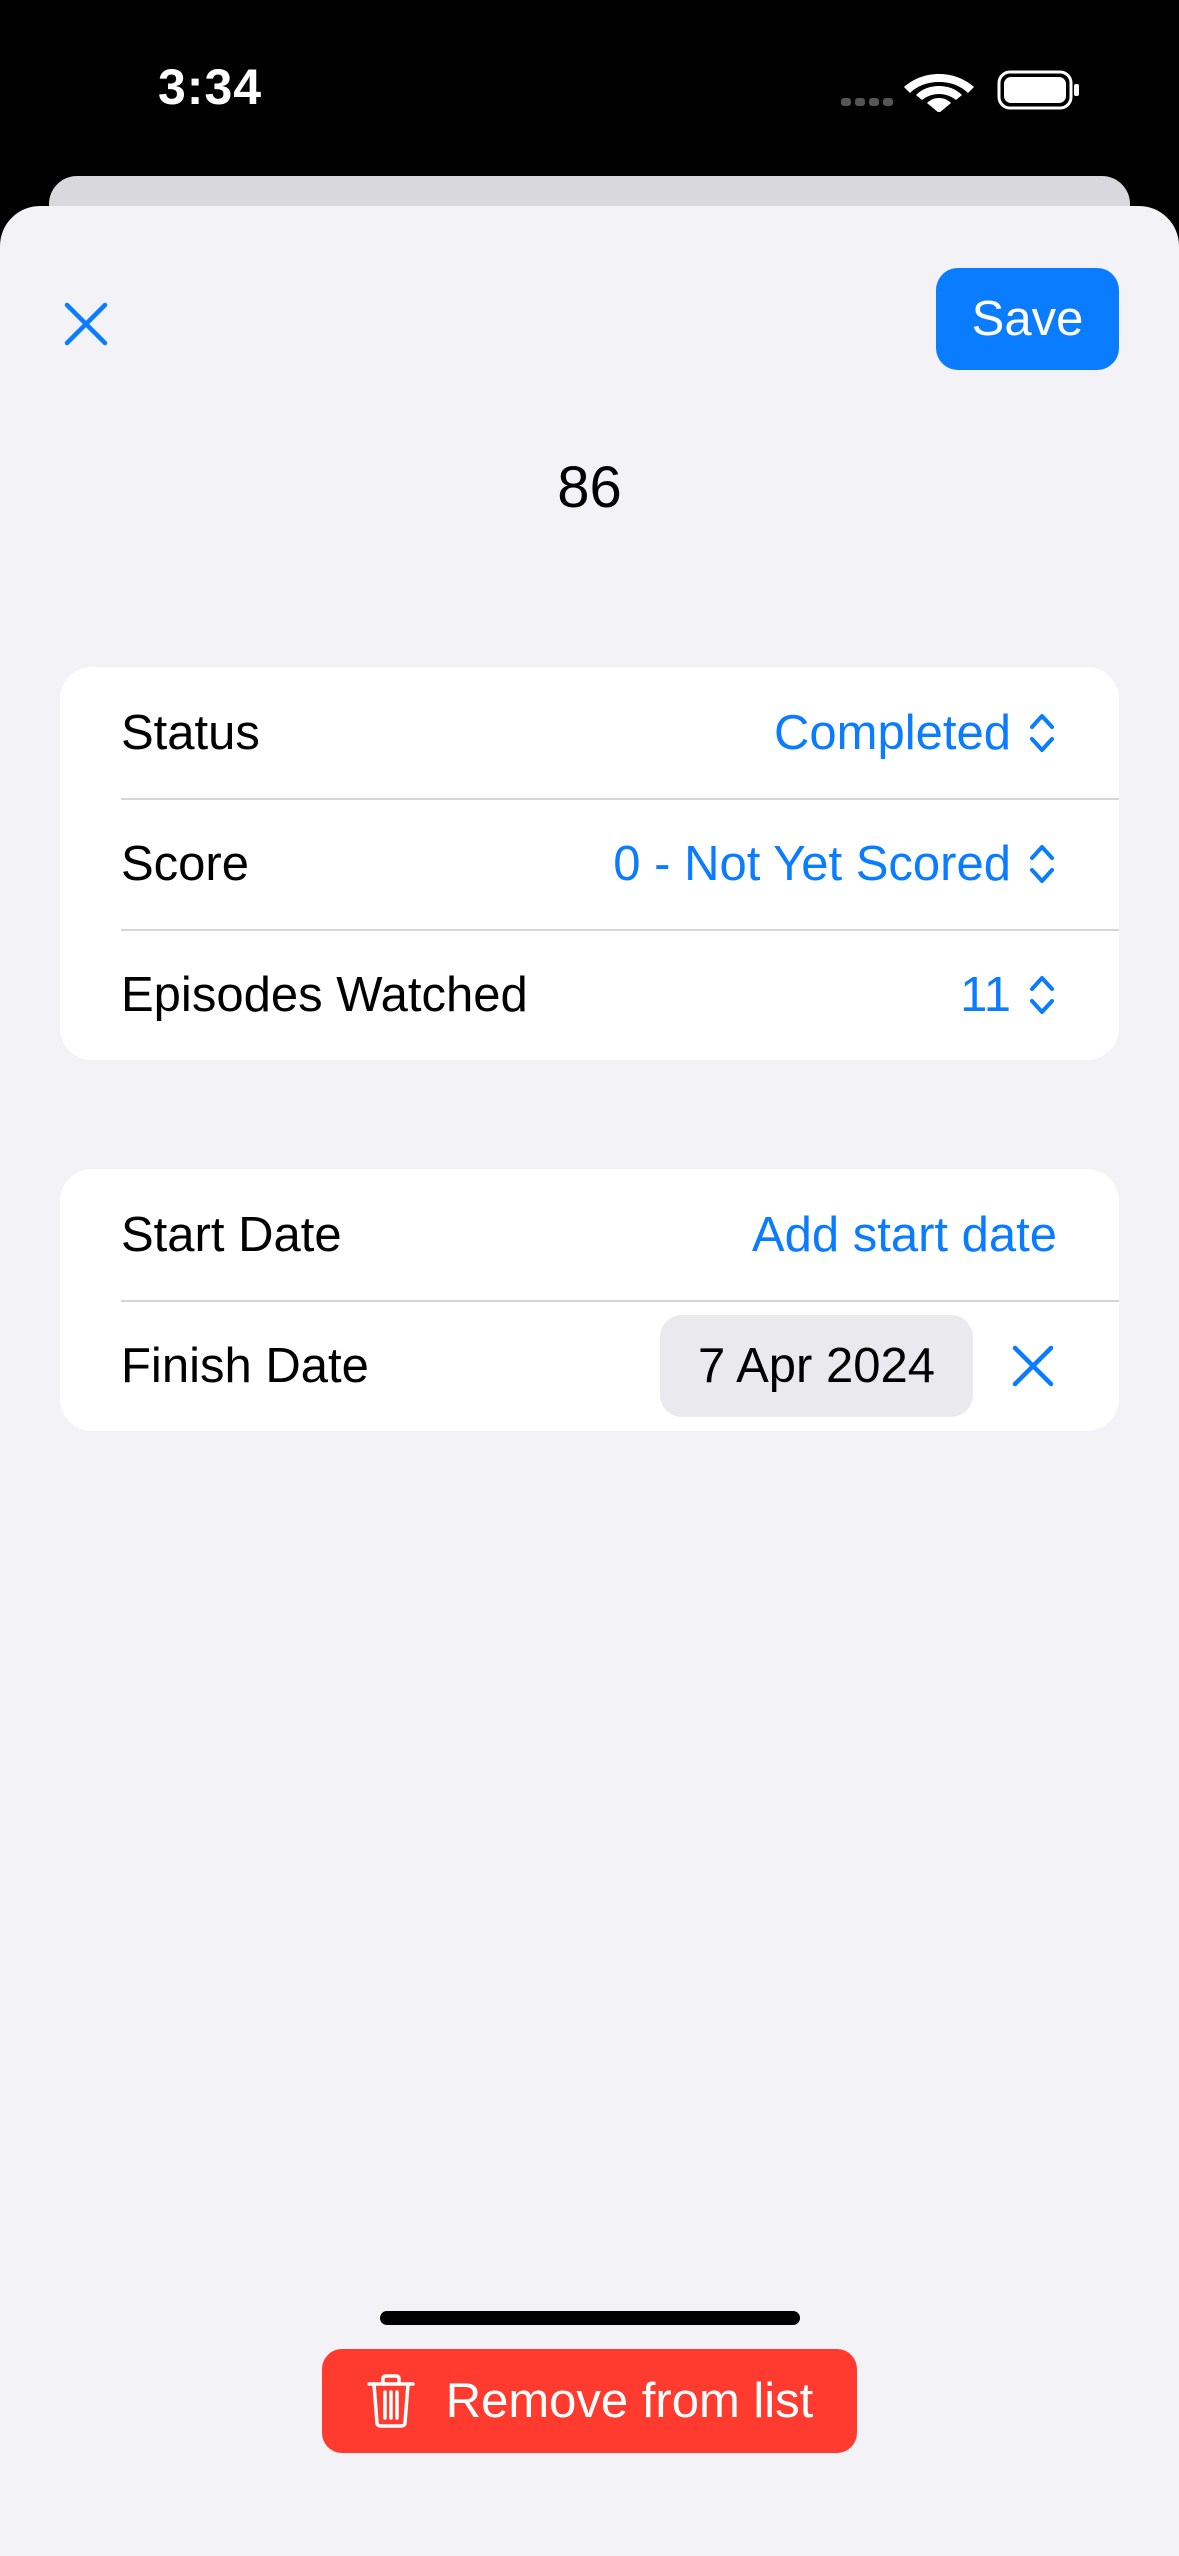 Image resolution: width=1179 pixels, height=2556 pixels. Describe the element at coordinates (904, 1235) in the screenshot. I see `add-start-date-button: Add start date` at that location.